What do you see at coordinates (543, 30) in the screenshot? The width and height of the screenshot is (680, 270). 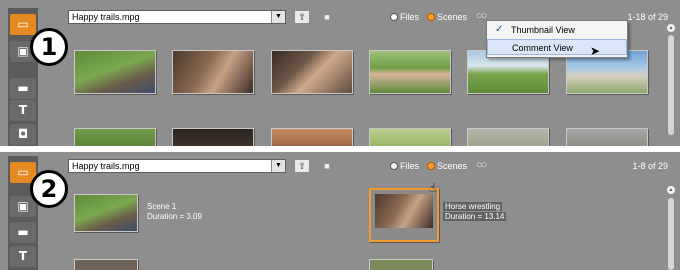 I see `menu-item-thumbnail-view-label: Thumbnail View` at bounding box center [543, 30].